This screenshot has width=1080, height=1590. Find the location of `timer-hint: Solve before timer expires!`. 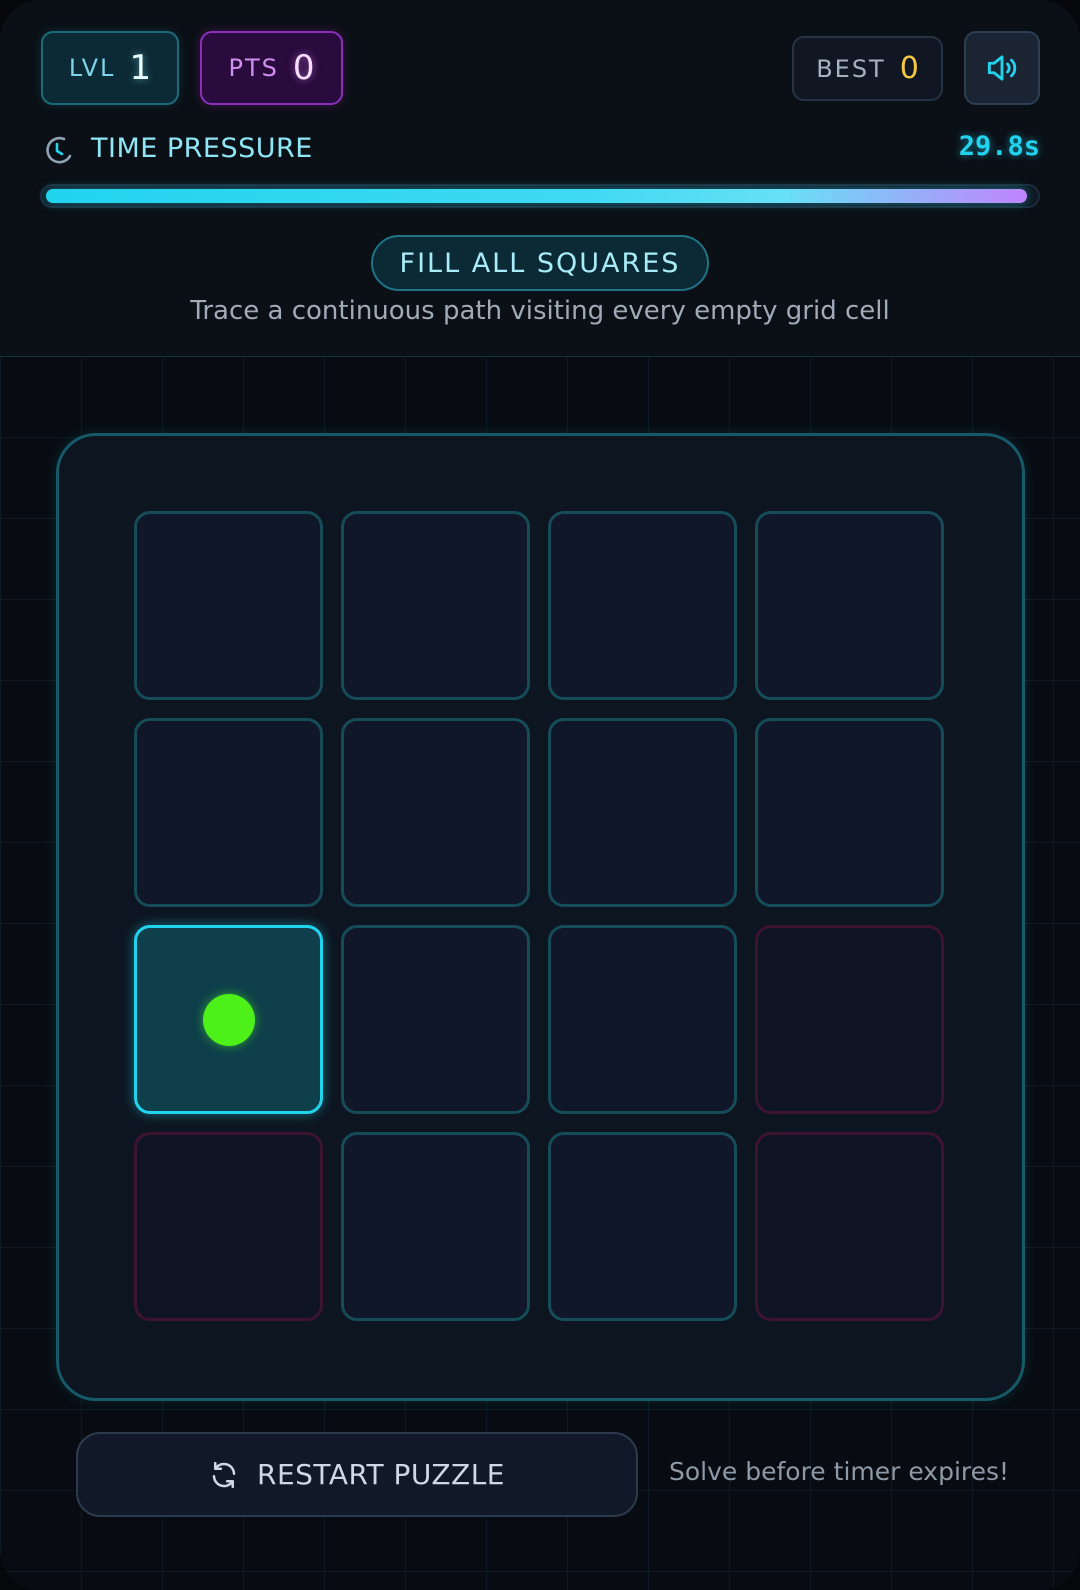

timer-hint: Solve before timer expires! is located at coordinates (839, 1471).